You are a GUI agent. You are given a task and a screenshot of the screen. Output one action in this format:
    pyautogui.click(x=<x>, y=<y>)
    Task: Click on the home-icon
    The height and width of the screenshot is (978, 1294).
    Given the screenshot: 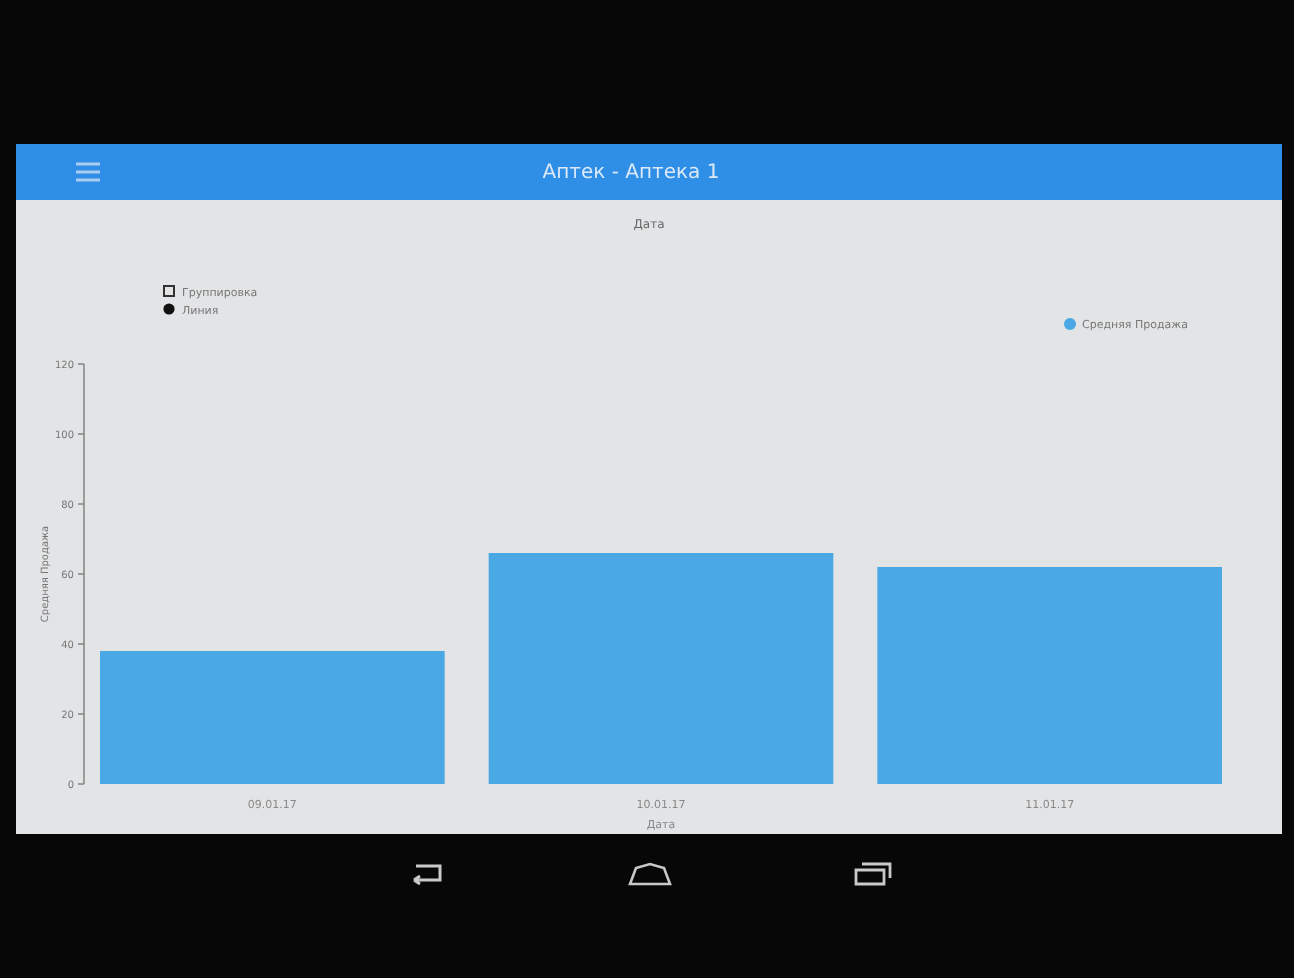 What is the action you would take?
    pyautogui.click(x=649, y=874)
    